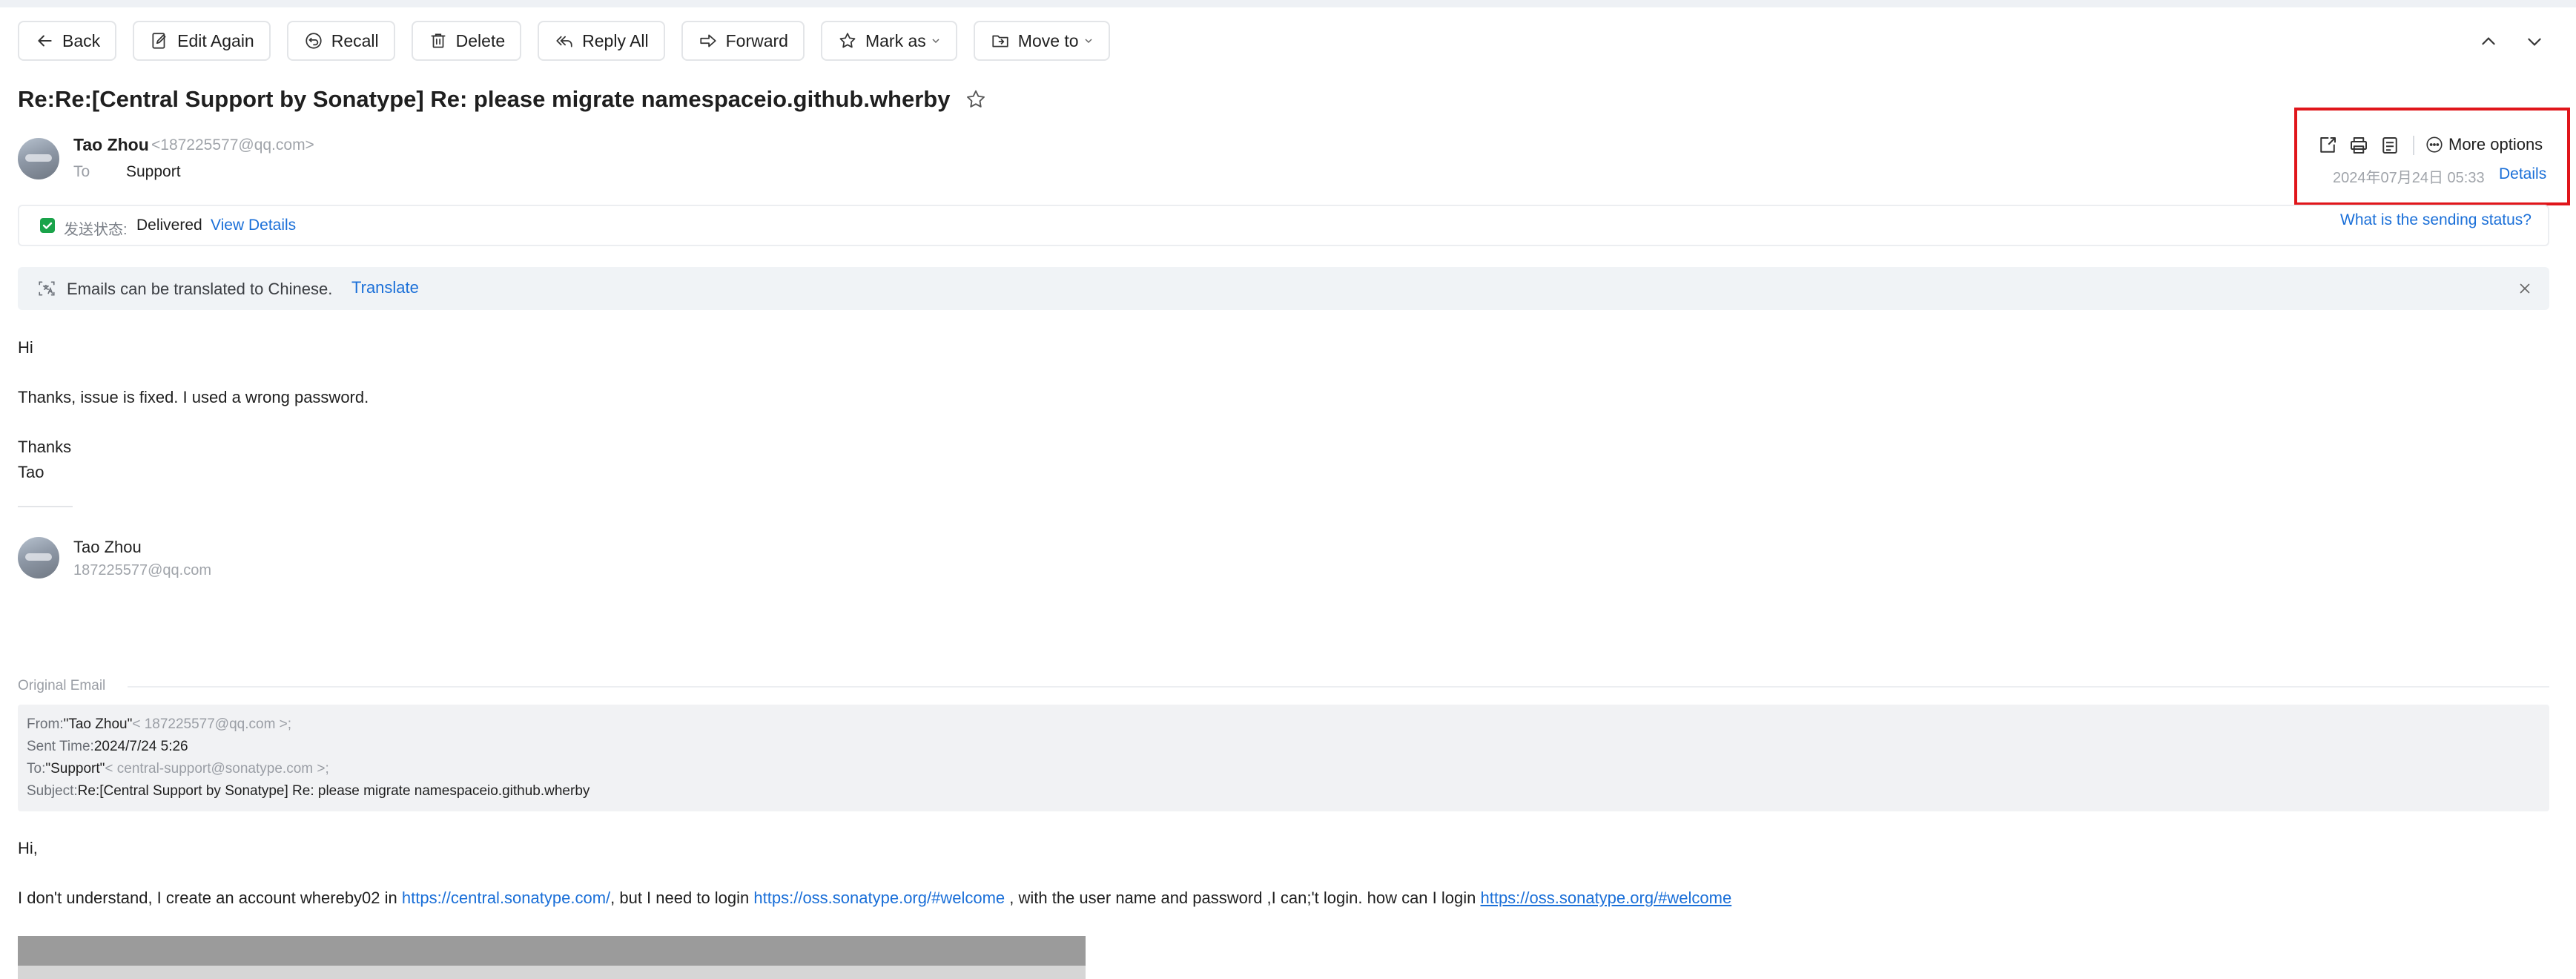  I want to click on view-details-link: View Details, so click(253, 225).